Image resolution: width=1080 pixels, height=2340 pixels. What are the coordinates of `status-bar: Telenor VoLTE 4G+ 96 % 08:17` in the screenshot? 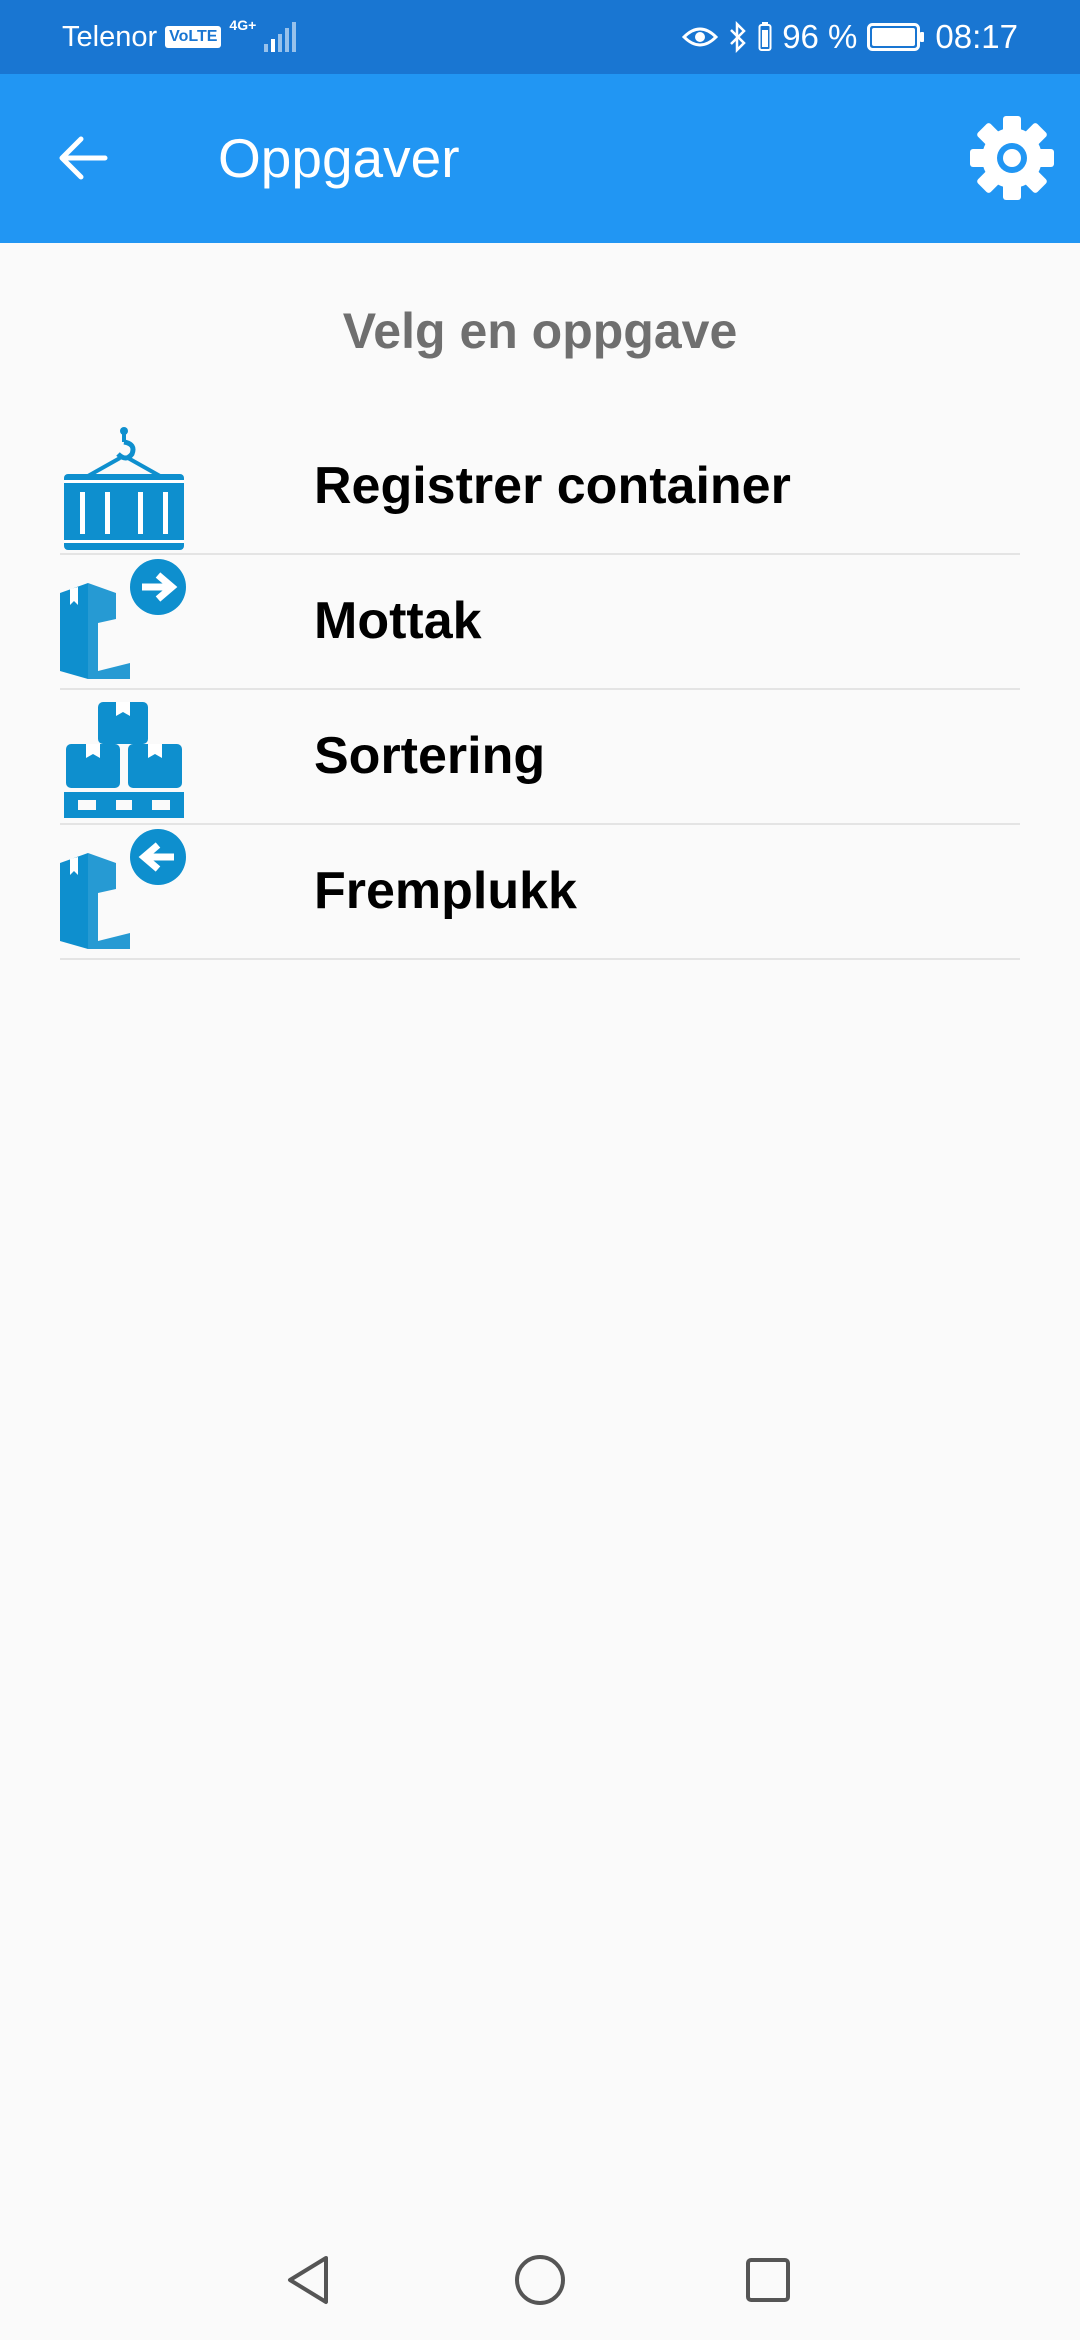 It's located at (540, 37).